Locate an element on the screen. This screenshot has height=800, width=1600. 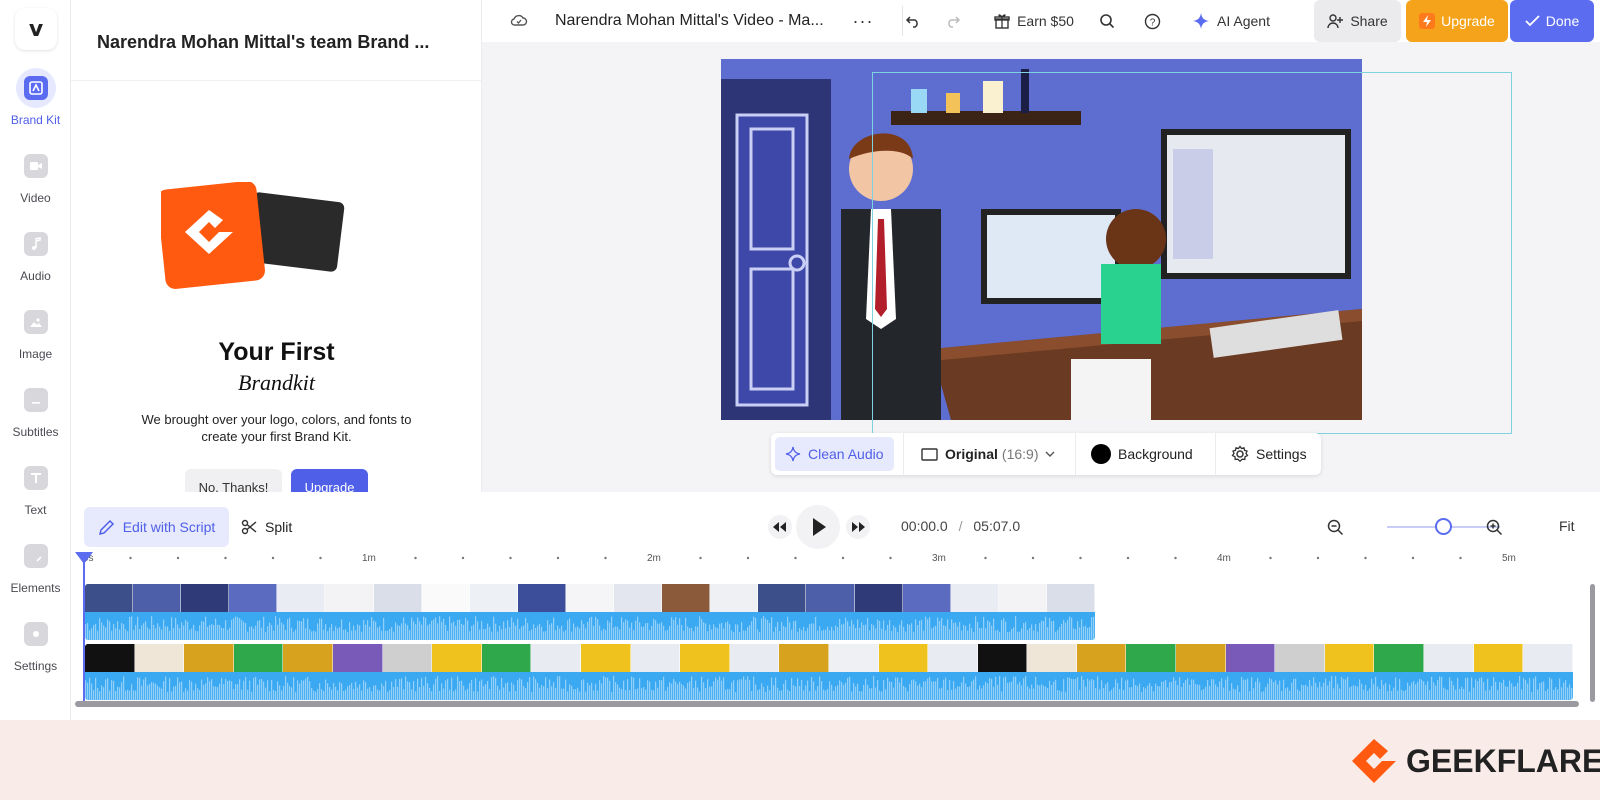
panel-upgrade-button: Upgrade is located at coordinates (329, 480).